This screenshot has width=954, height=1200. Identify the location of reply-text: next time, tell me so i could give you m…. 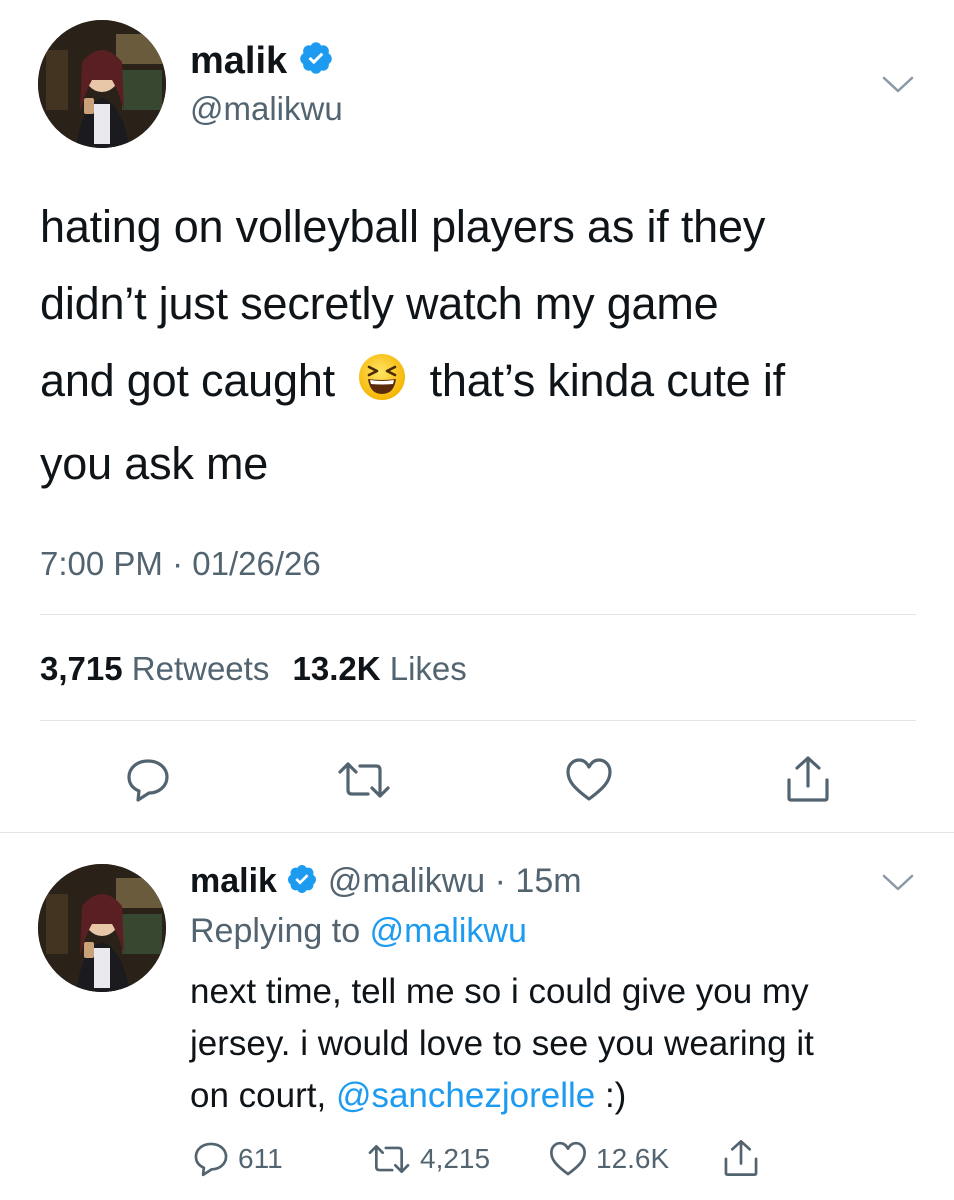
(560, 1044).